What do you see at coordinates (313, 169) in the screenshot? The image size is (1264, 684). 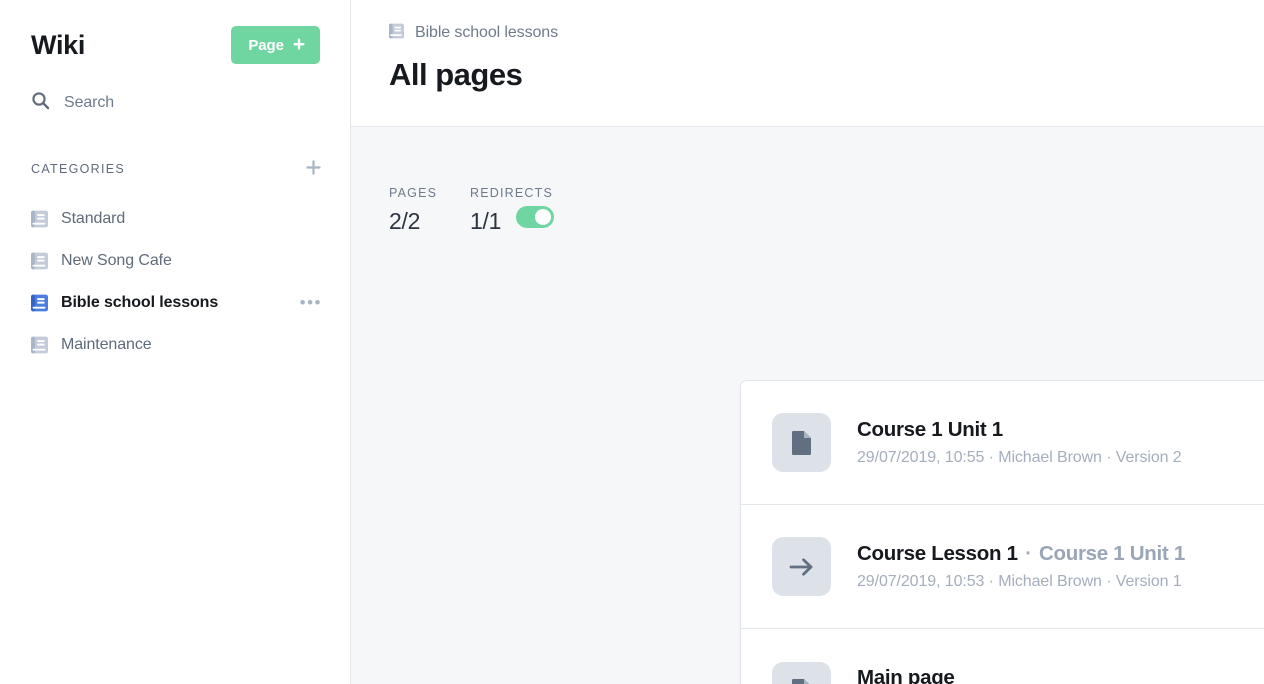 I see `add-category-plus-icon` at bounding box center [313, 169].